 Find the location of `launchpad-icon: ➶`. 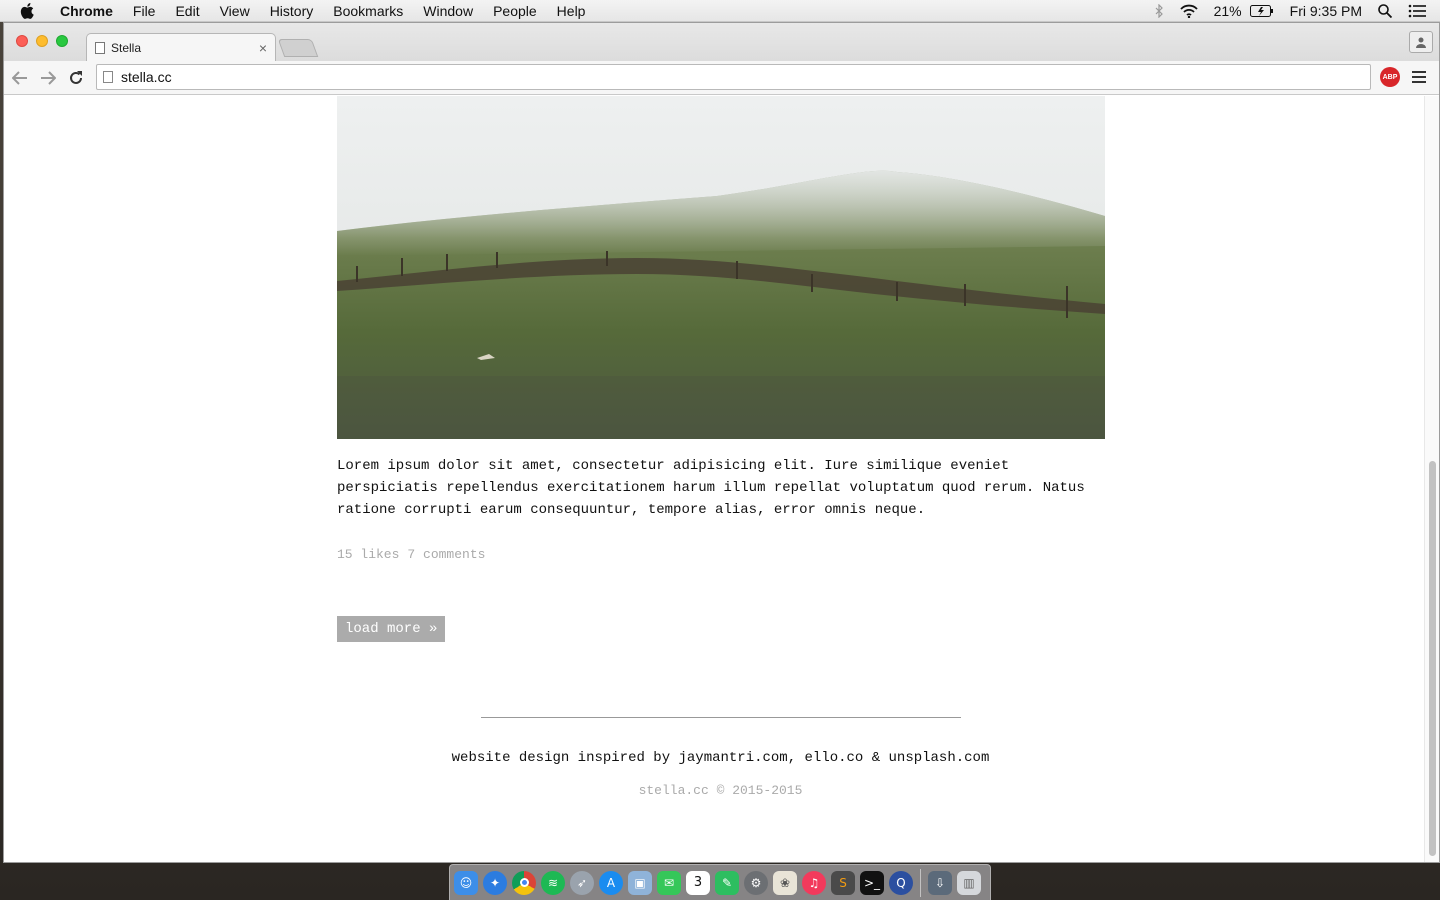

launchpad-icon: ➶ is located at coordinates (582, 882).